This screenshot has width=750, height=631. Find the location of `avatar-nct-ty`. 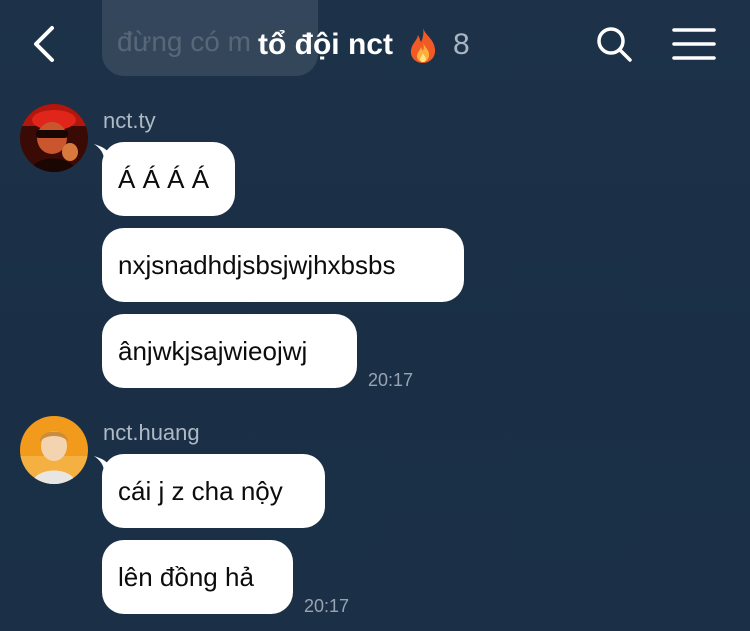

avatar-nct-ty is located at coordinates (54, 138).